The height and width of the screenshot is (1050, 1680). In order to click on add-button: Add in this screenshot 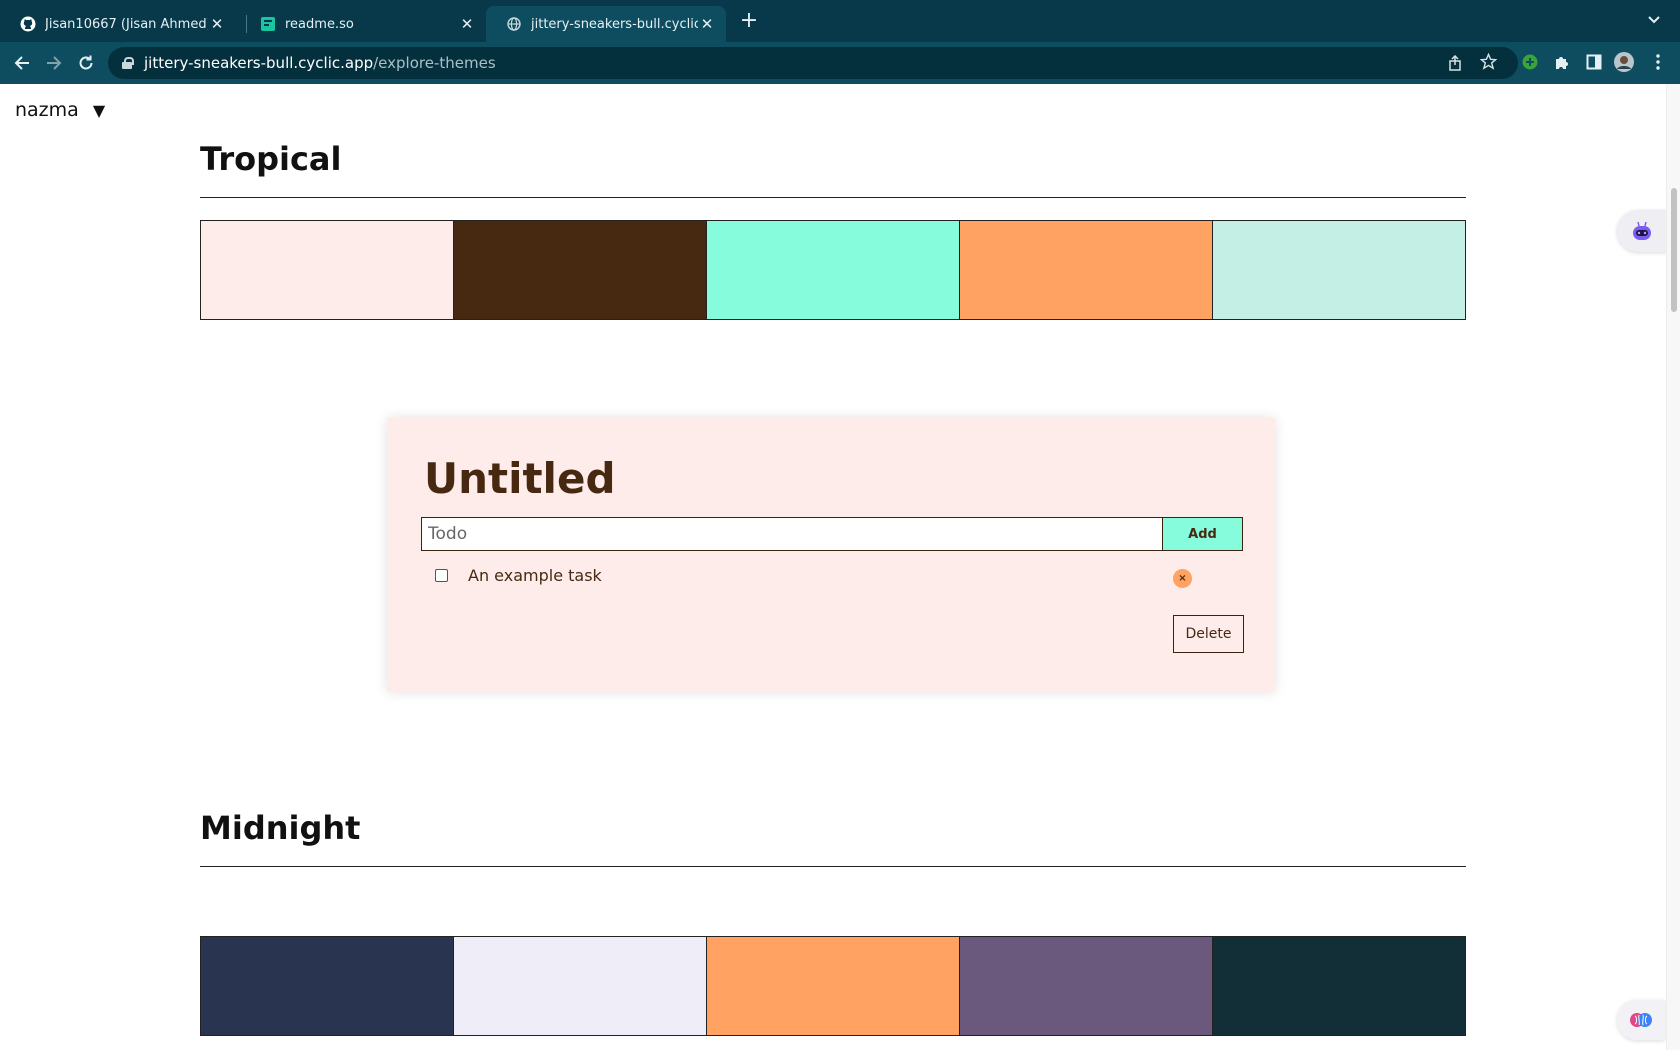, I will do `click(1202, 534)`.